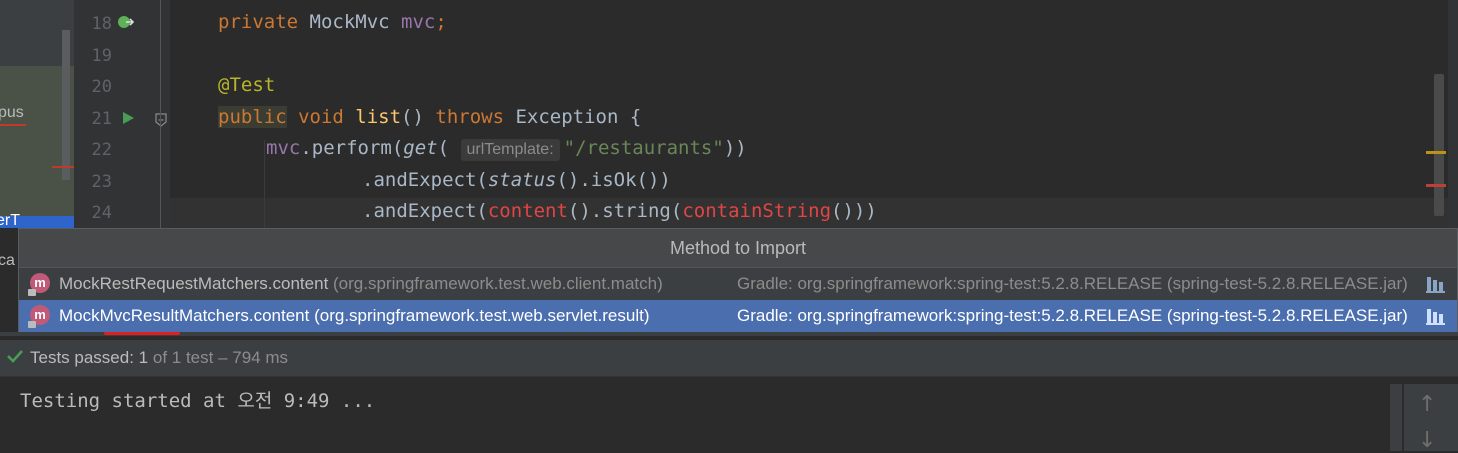  I want to click on scroll-up-icon: ↑, so click(1427, 404).